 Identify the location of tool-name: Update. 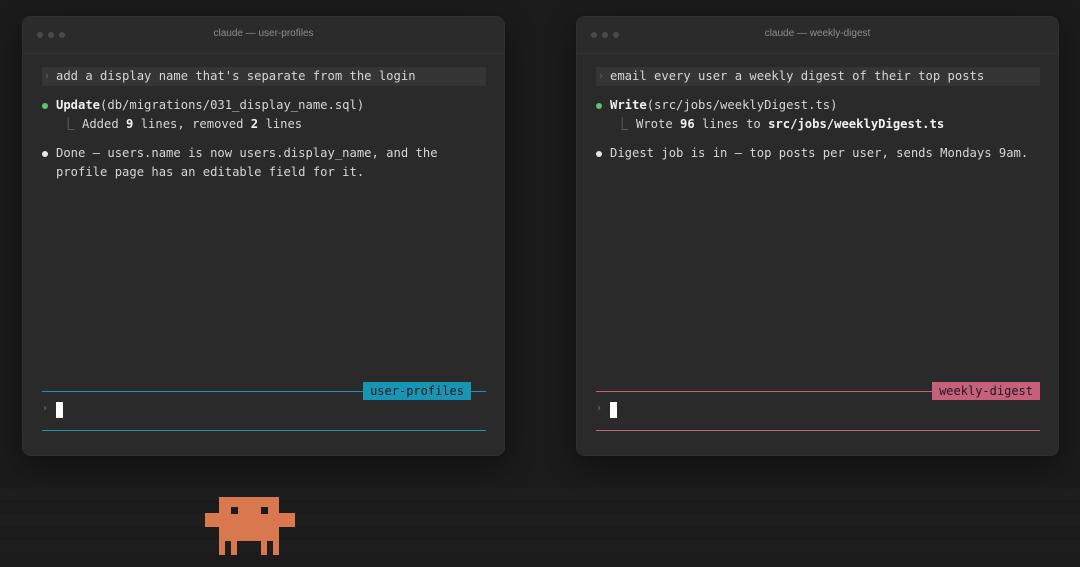
(78, 105).